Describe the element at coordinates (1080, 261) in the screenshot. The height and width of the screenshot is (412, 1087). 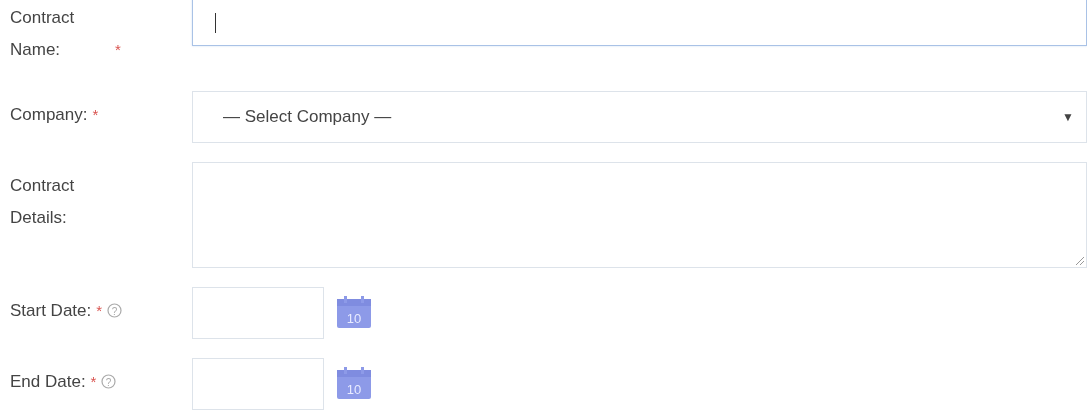
I see `resize-grip-icon` at that location.